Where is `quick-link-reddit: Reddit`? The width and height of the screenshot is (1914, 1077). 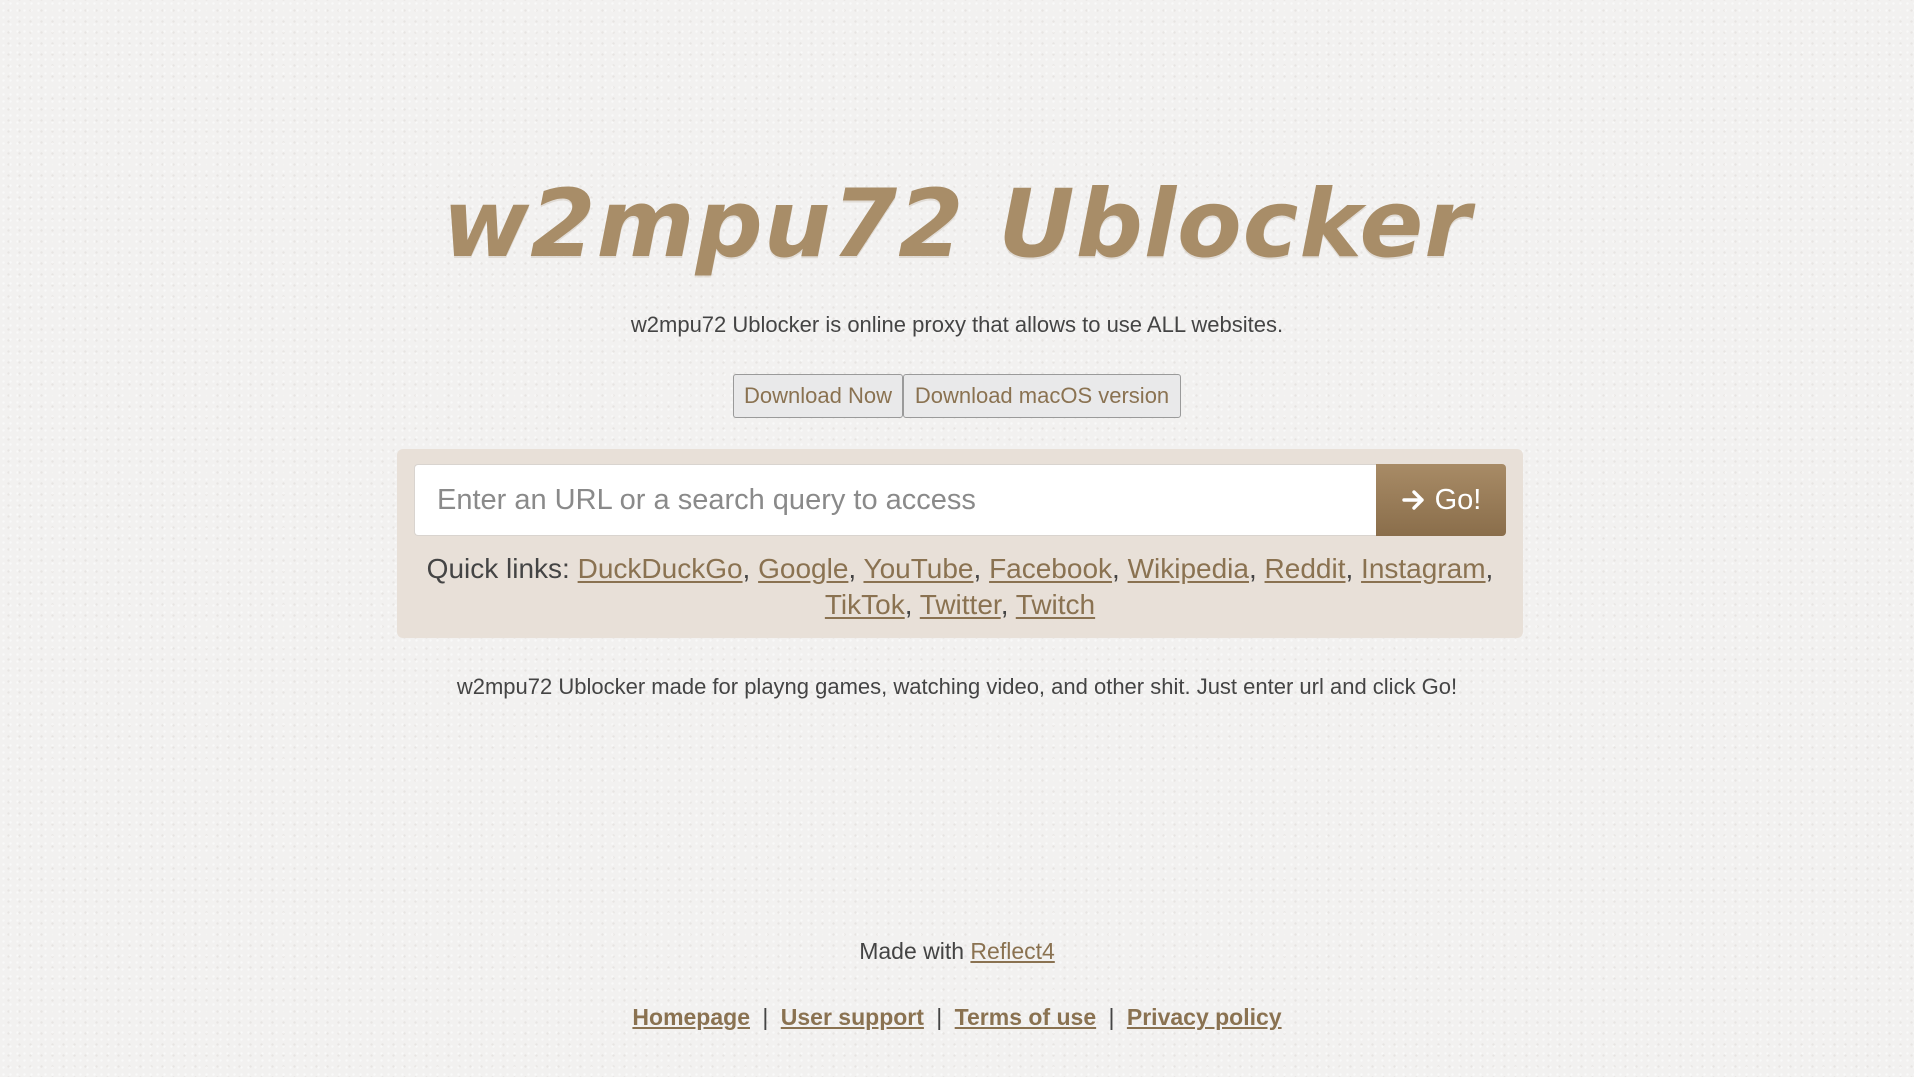 quick-link-reddit: Reddit is located at coordinates (1305, 568).